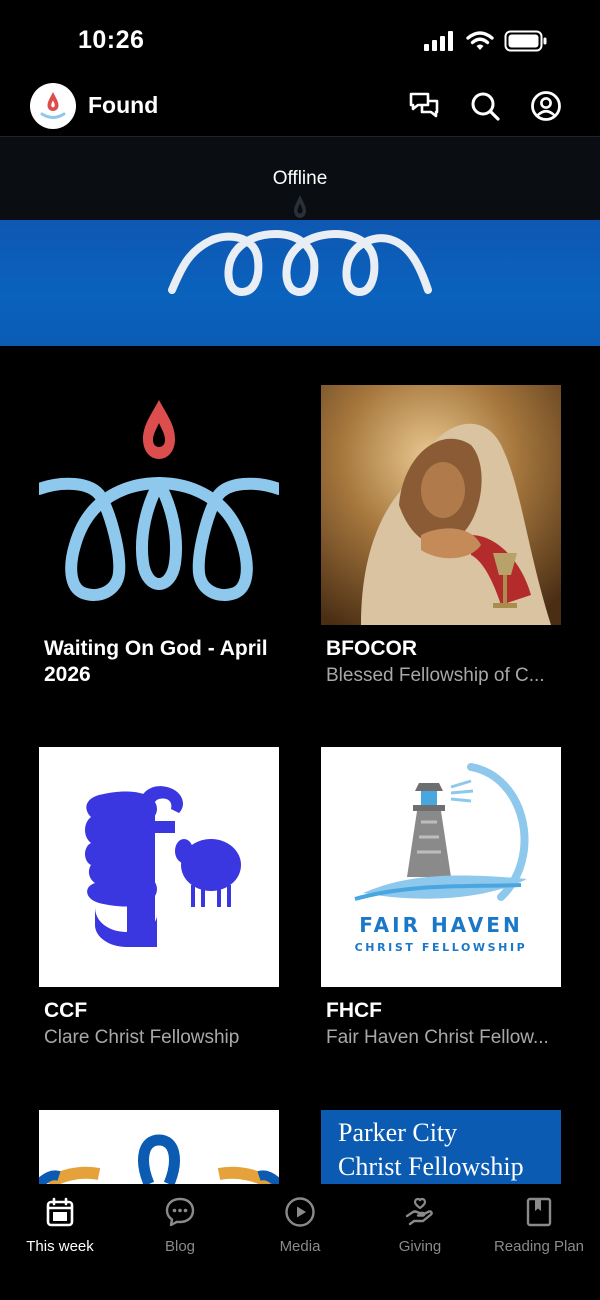 The height and width of the screenshot is (1300, 600). I want to click on status-bar: 10:26, so click(300, 40).